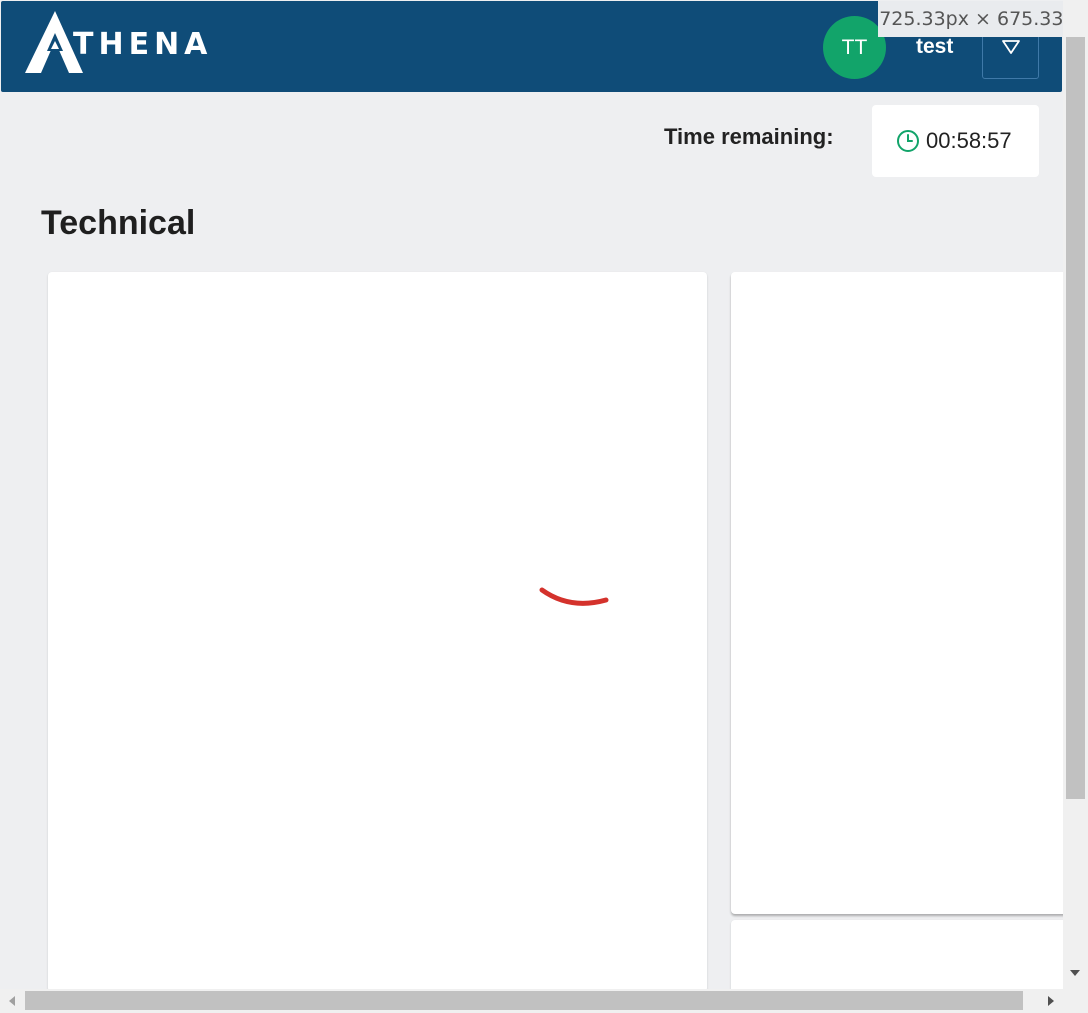  What do you see at coordinates (969, 140) in the screenshot?
I see `timer-value: 00:58:57` at bounding box center [969, 140].